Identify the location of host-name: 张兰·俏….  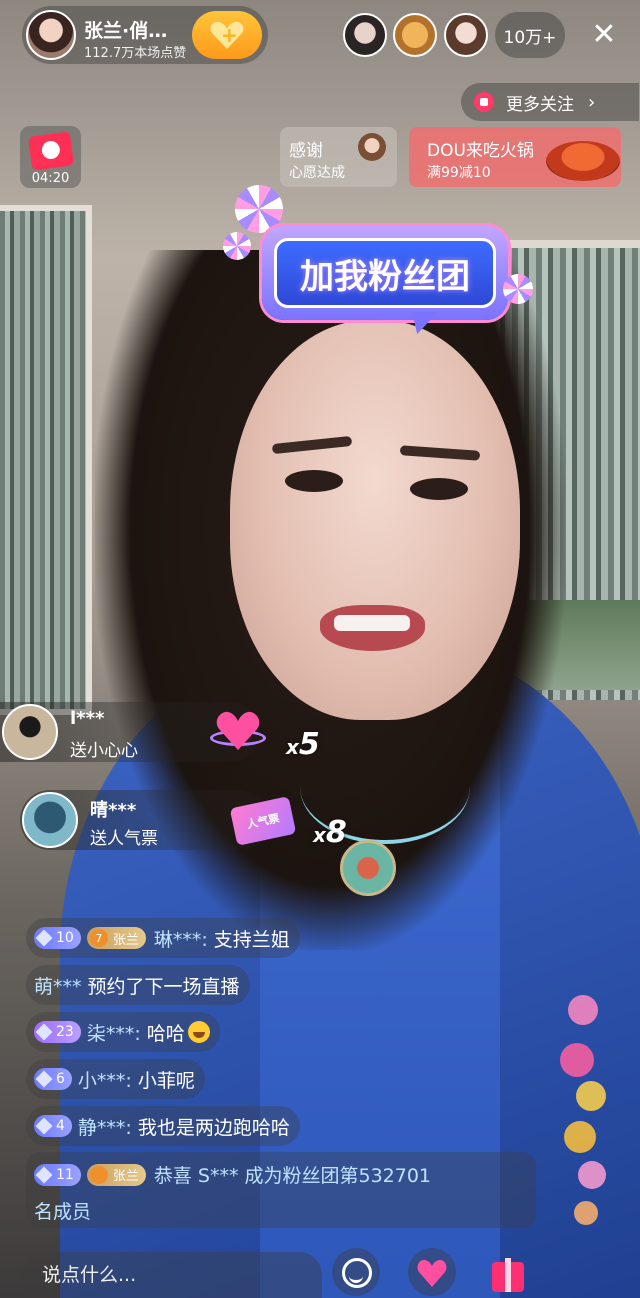
(126, 31).